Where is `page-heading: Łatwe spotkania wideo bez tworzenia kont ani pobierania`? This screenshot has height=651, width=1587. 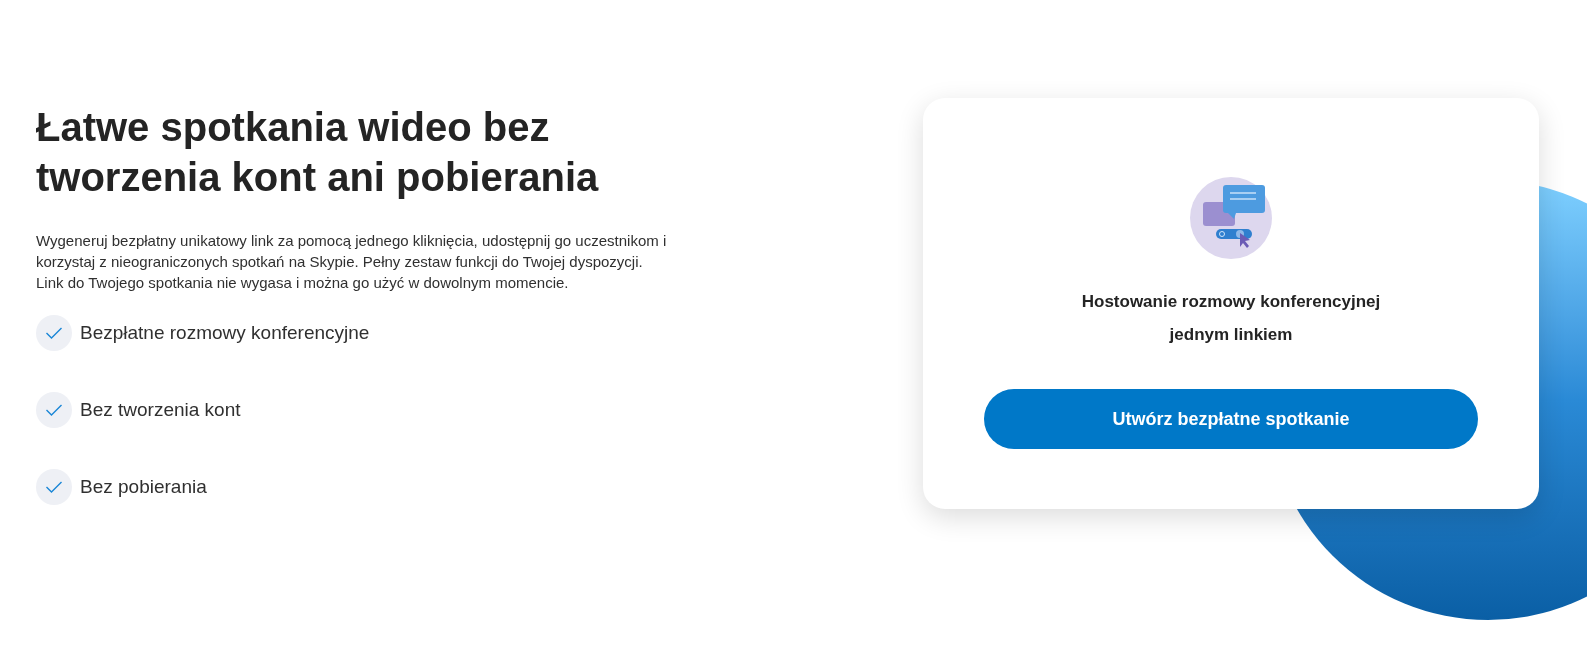
page-heading: Łatwe spotkania wideo bez tworzenia kont ani pobierania is located at coordinates (318, 152).